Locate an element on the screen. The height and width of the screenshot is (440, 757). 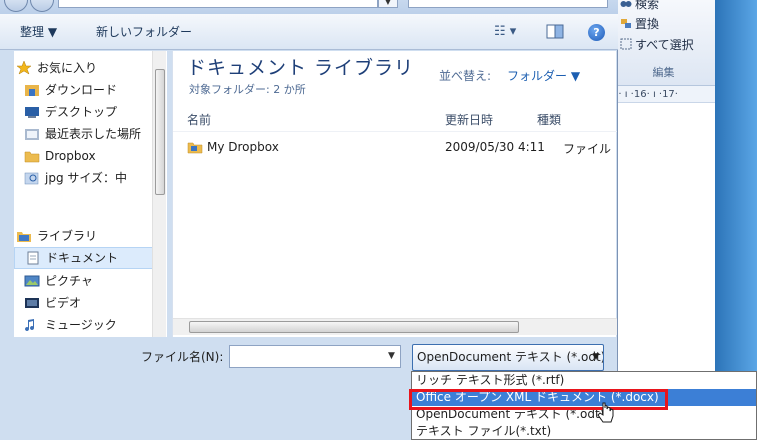
nav-item-videos: ビデオ is located at coordinates (47, 303).